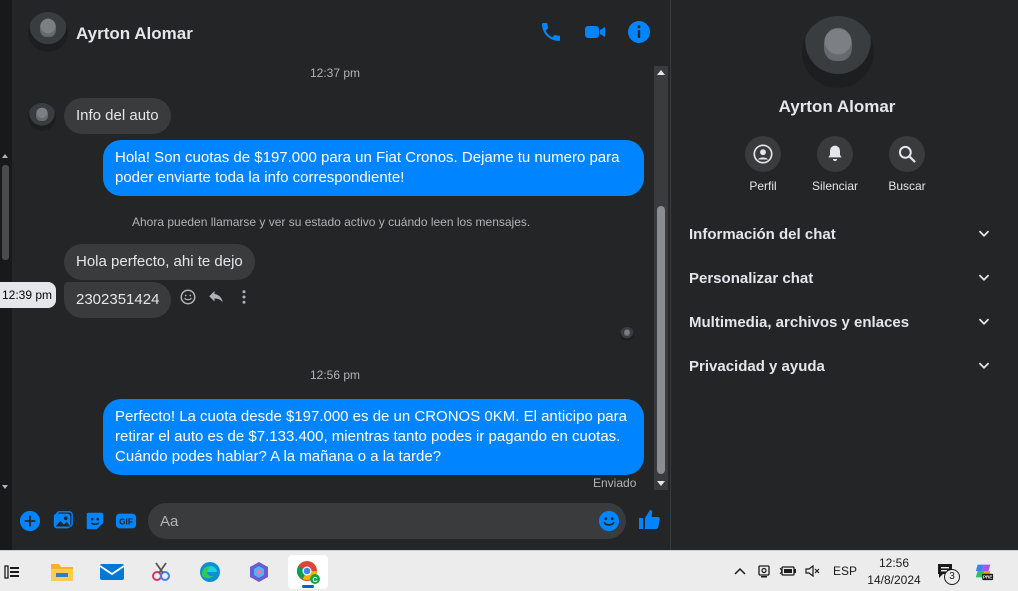  Describe the element at coordinates (30, 521) in the screenshot. I see `plus-icon` at that location.